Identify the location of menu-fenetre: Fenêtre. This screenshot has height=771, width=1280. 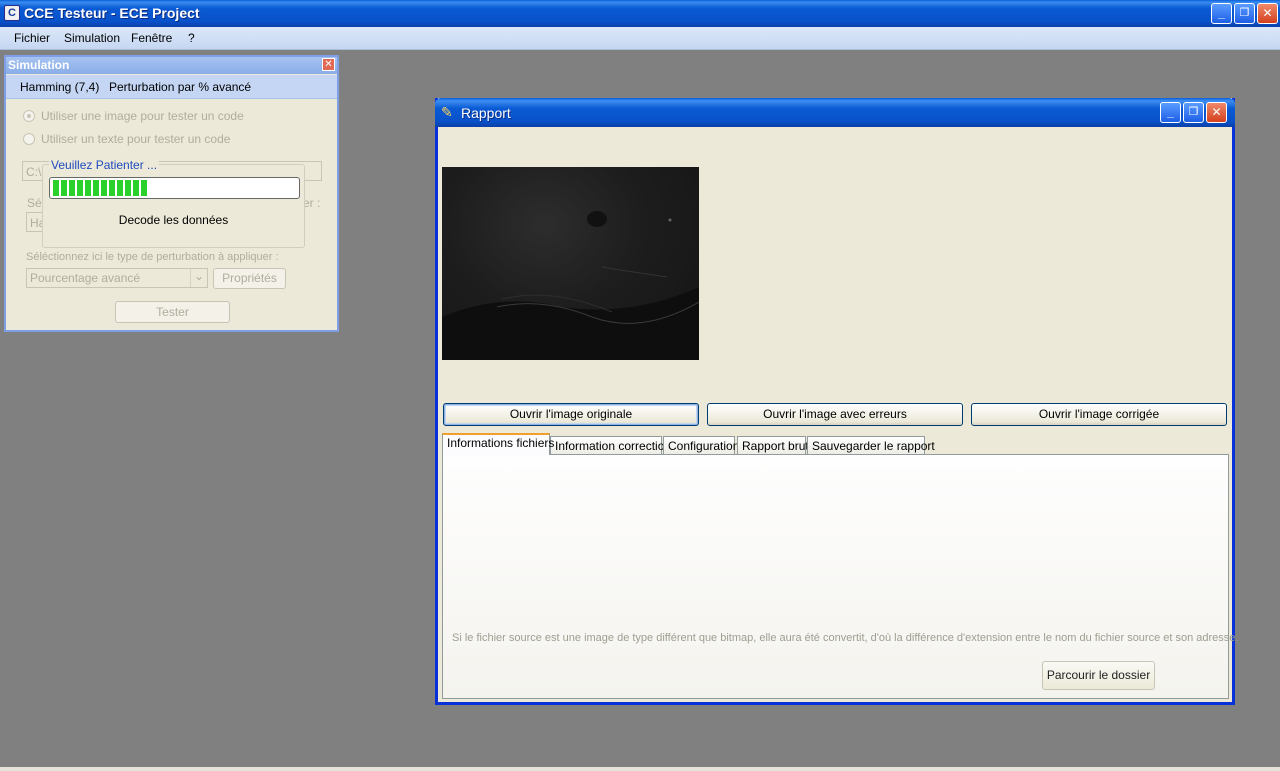
(151, 38).